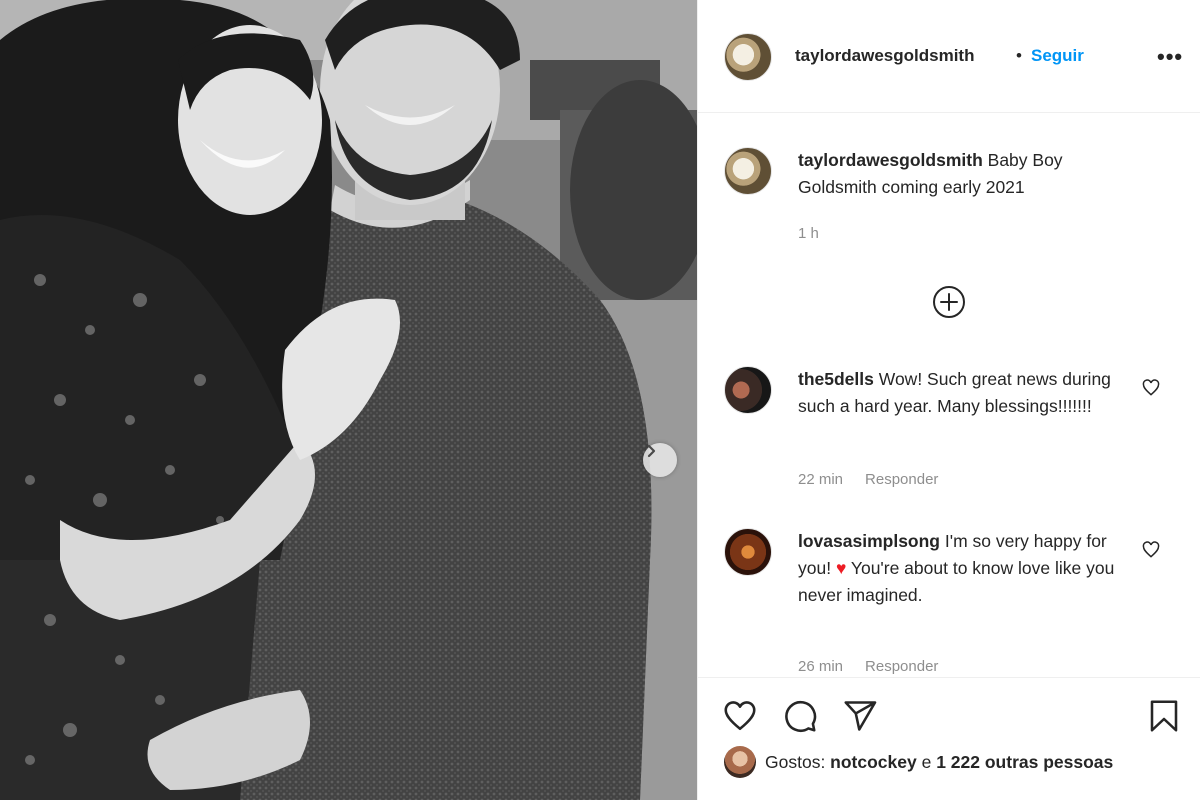 The width and height of the screenshot is (1200, 800). What do you see at coordinates (800, 716) in the screenshot?
I see `comment-icon` at bounding box center [800, 716].